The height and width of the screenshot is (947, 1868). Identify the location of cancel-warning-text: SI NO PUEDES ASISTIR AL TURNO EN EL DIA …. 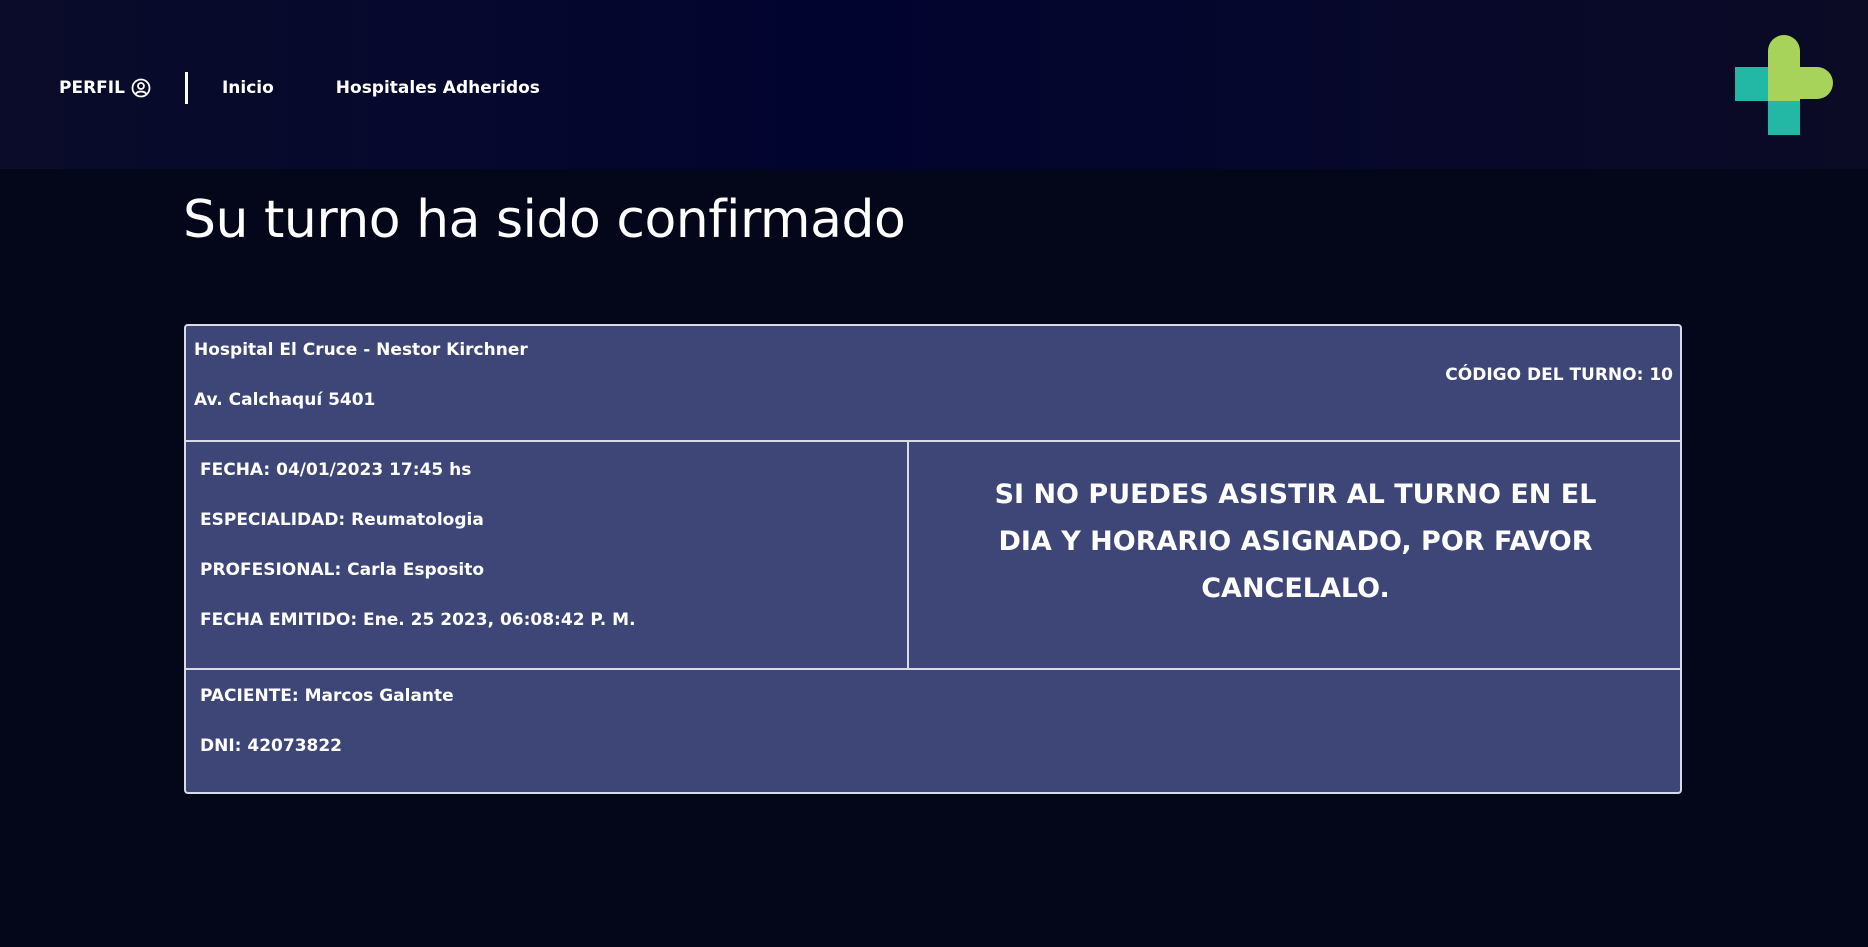
(1295, 541).